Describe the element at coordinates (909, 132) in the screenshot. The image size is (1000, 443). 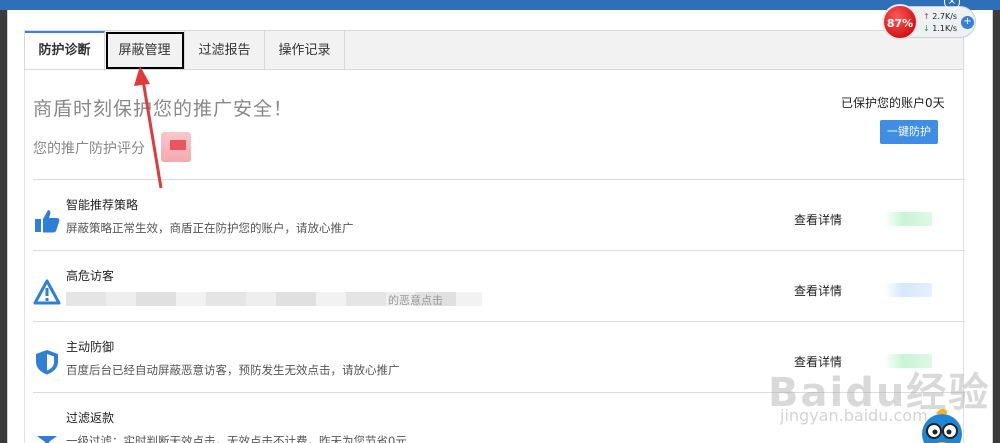
I see `one-click-protect-button: 一键防护` at that location.